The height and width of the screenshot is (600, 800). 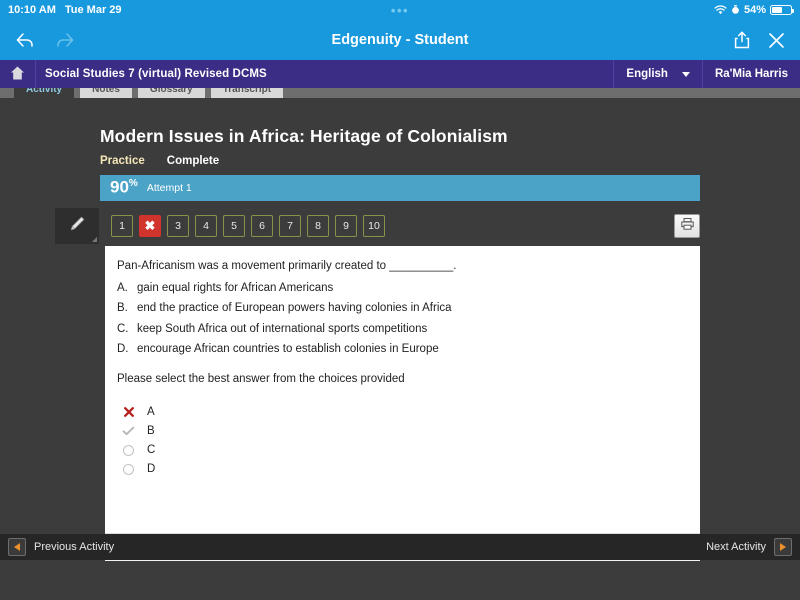 What do you see at coordinates (17, 547) in the screenshot?
I see `previous-triangle-icon` at bounding box center [17, 547].